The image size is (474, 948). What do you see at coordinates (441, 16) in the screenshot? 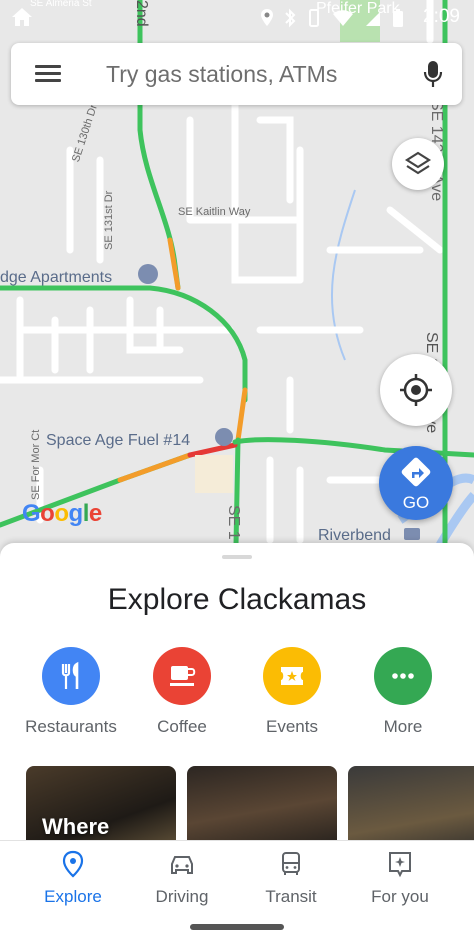
I see `status-time: 2:09` at bounding box center [441, 16].